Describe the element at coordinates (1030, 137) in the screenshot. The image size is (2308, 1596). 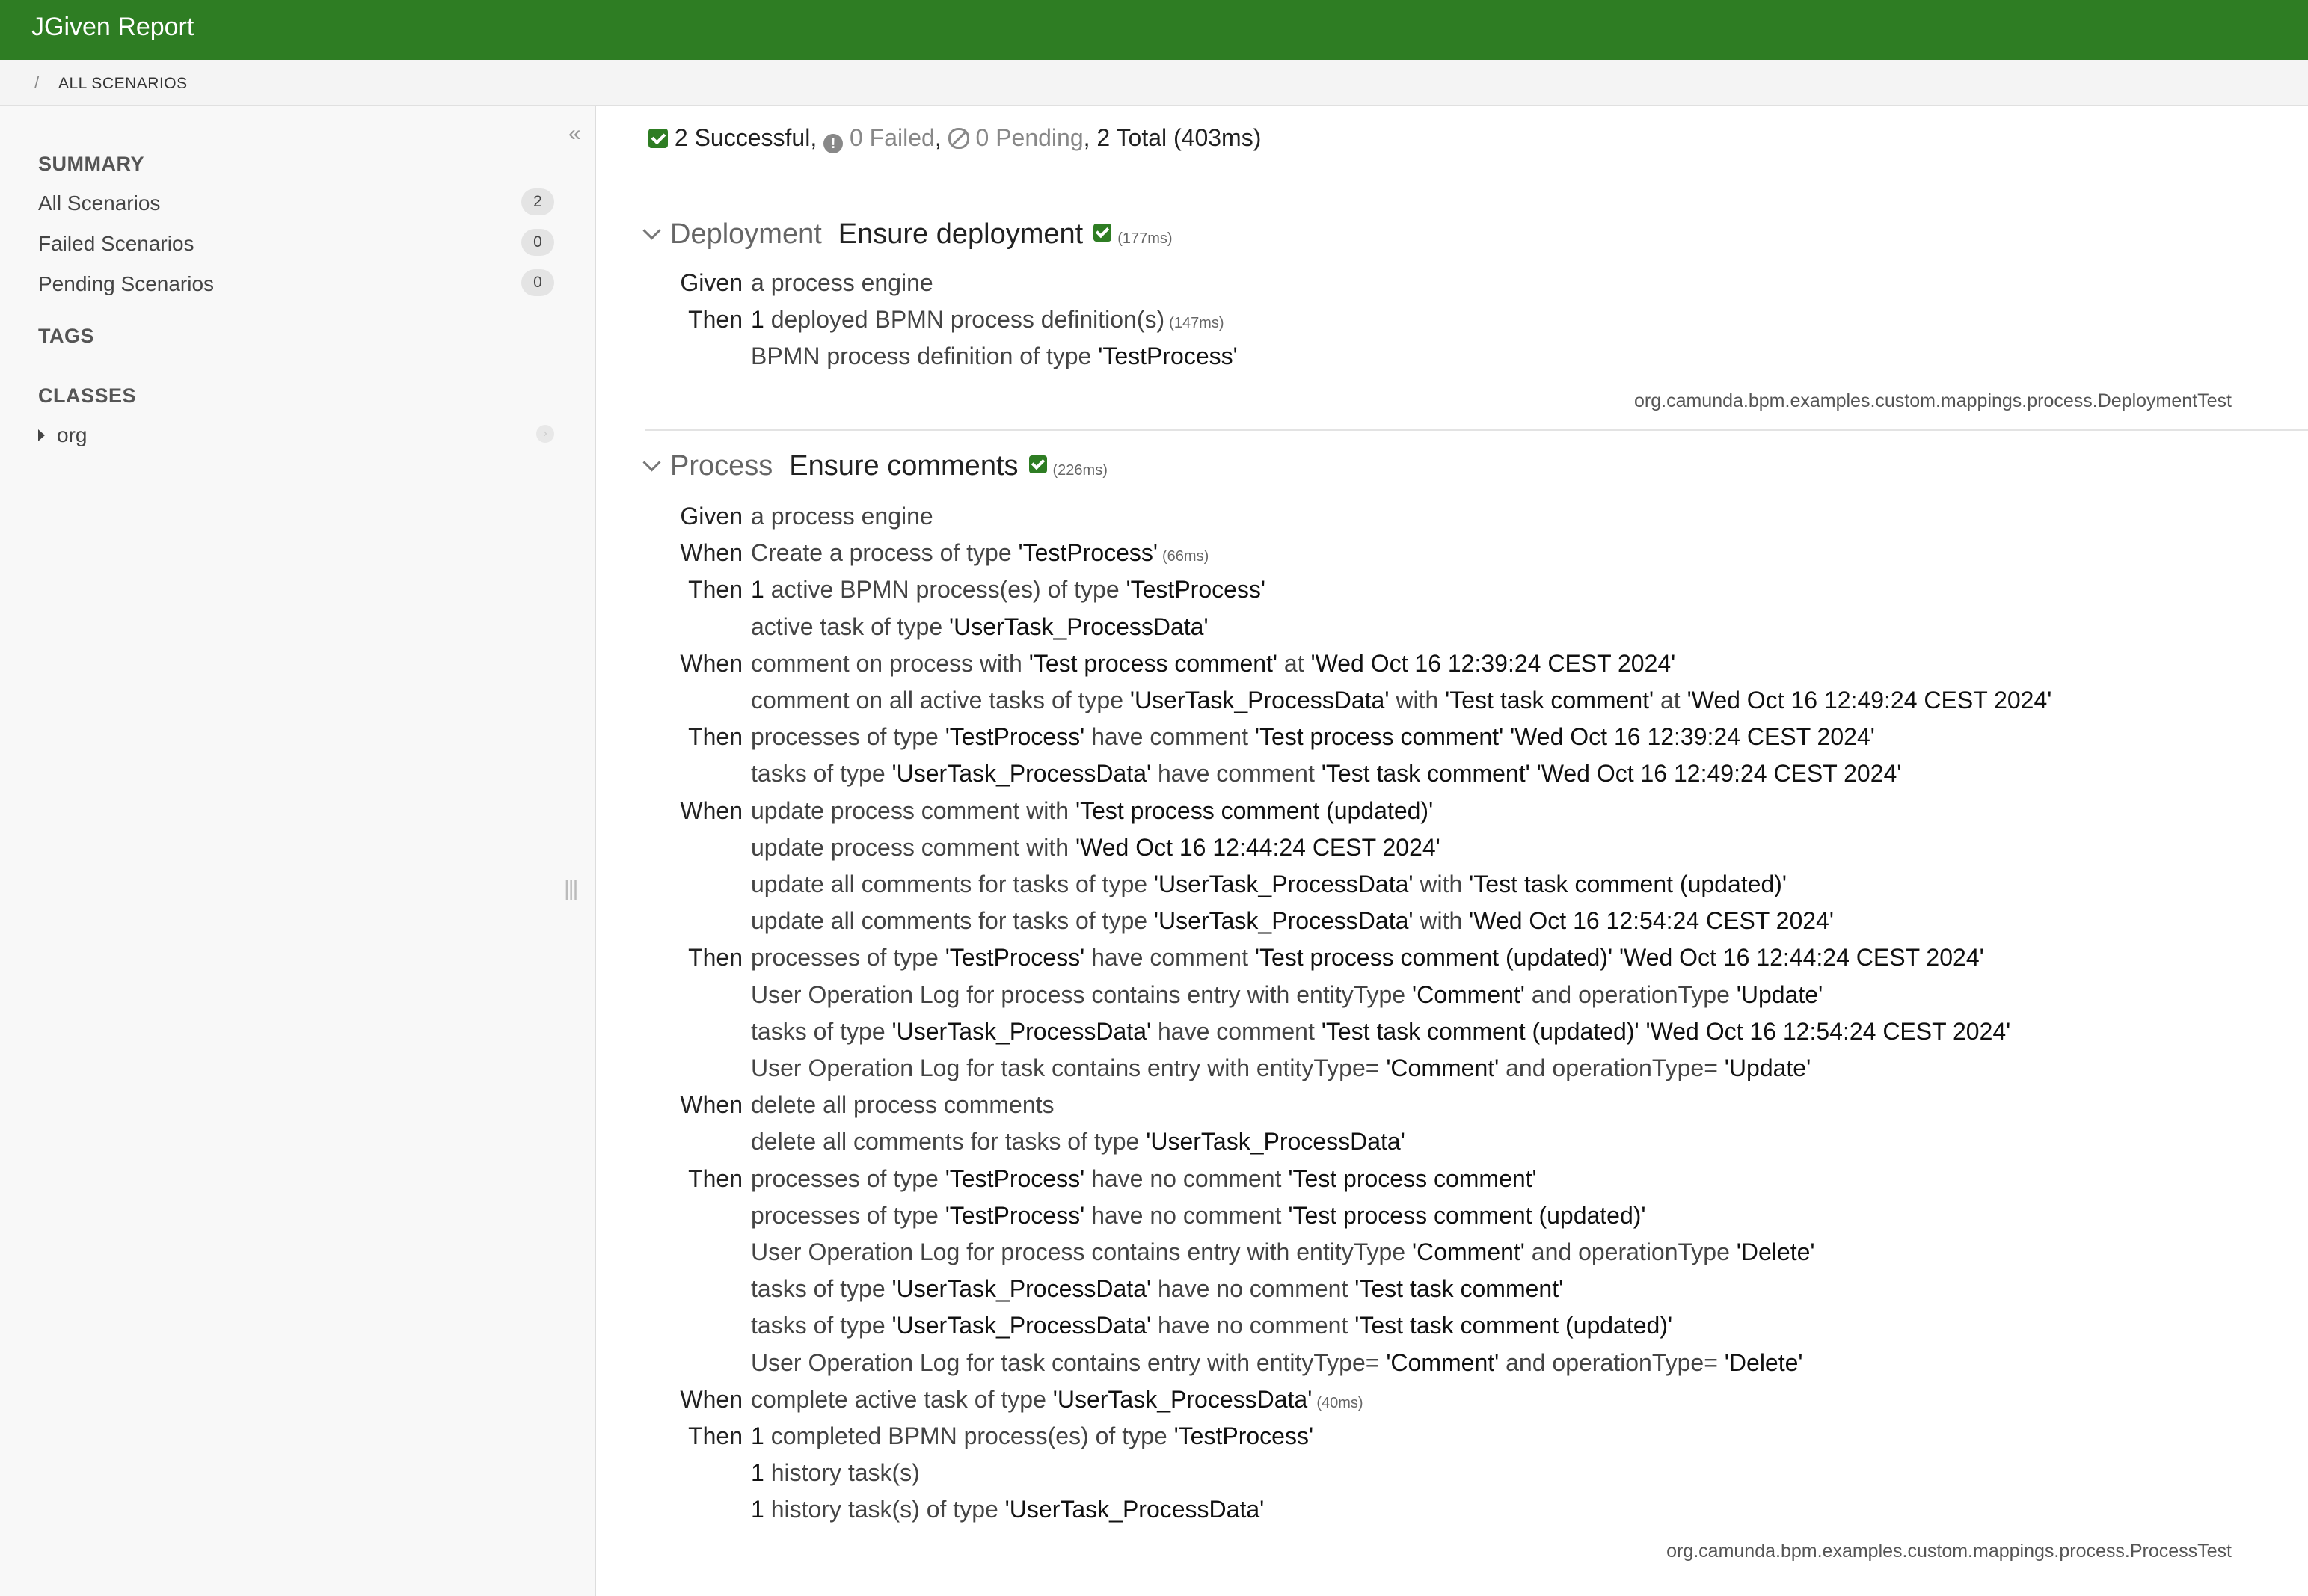
I see `pending-count: 0 Pending` at that location.